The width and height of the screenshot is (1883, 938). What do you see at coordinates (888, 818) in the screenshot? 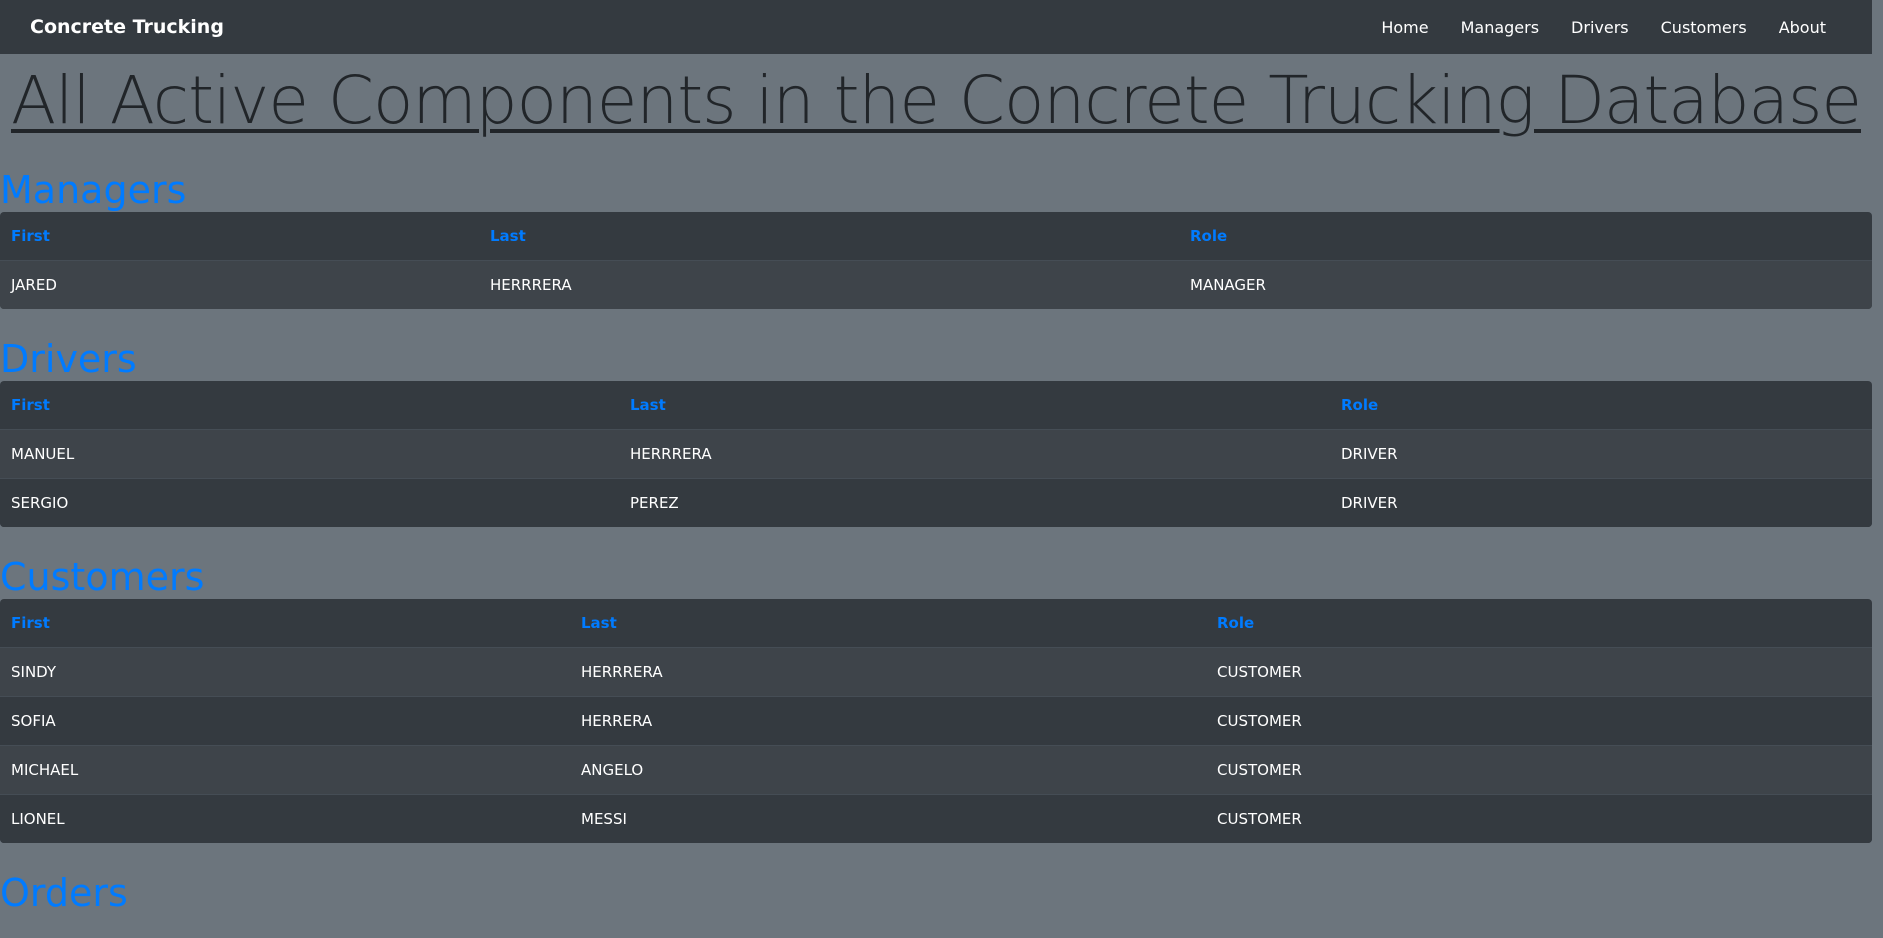
I see `cell-last: MESSI` at bounding box center [888, 818].